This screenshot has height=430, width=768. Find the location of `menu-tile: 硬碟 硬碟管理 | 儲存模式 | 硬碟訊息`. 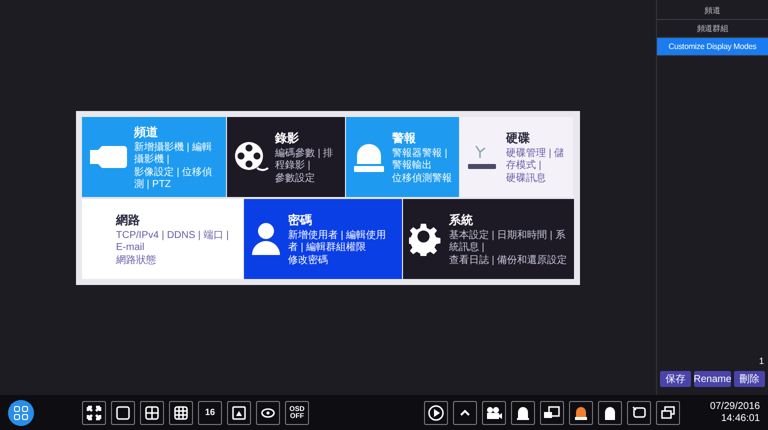

menu-tile: 硬碟 硬碟管理 | 儲存模式 | 硬碟訊息 is located at coordinates (516, 156).